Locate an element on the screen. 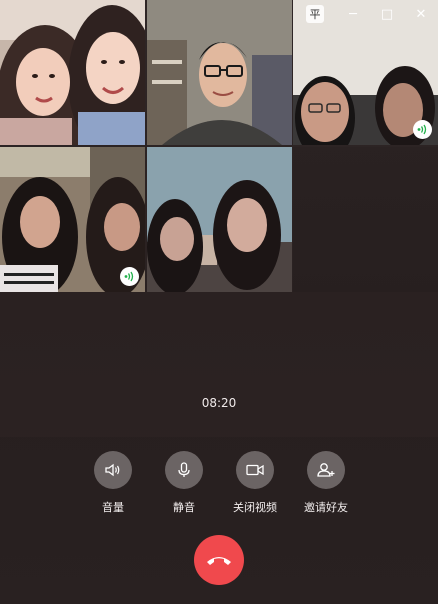 The height and width of the screenshot is (604, 438). participant-video-1-image is located at coordinates (72, 72).